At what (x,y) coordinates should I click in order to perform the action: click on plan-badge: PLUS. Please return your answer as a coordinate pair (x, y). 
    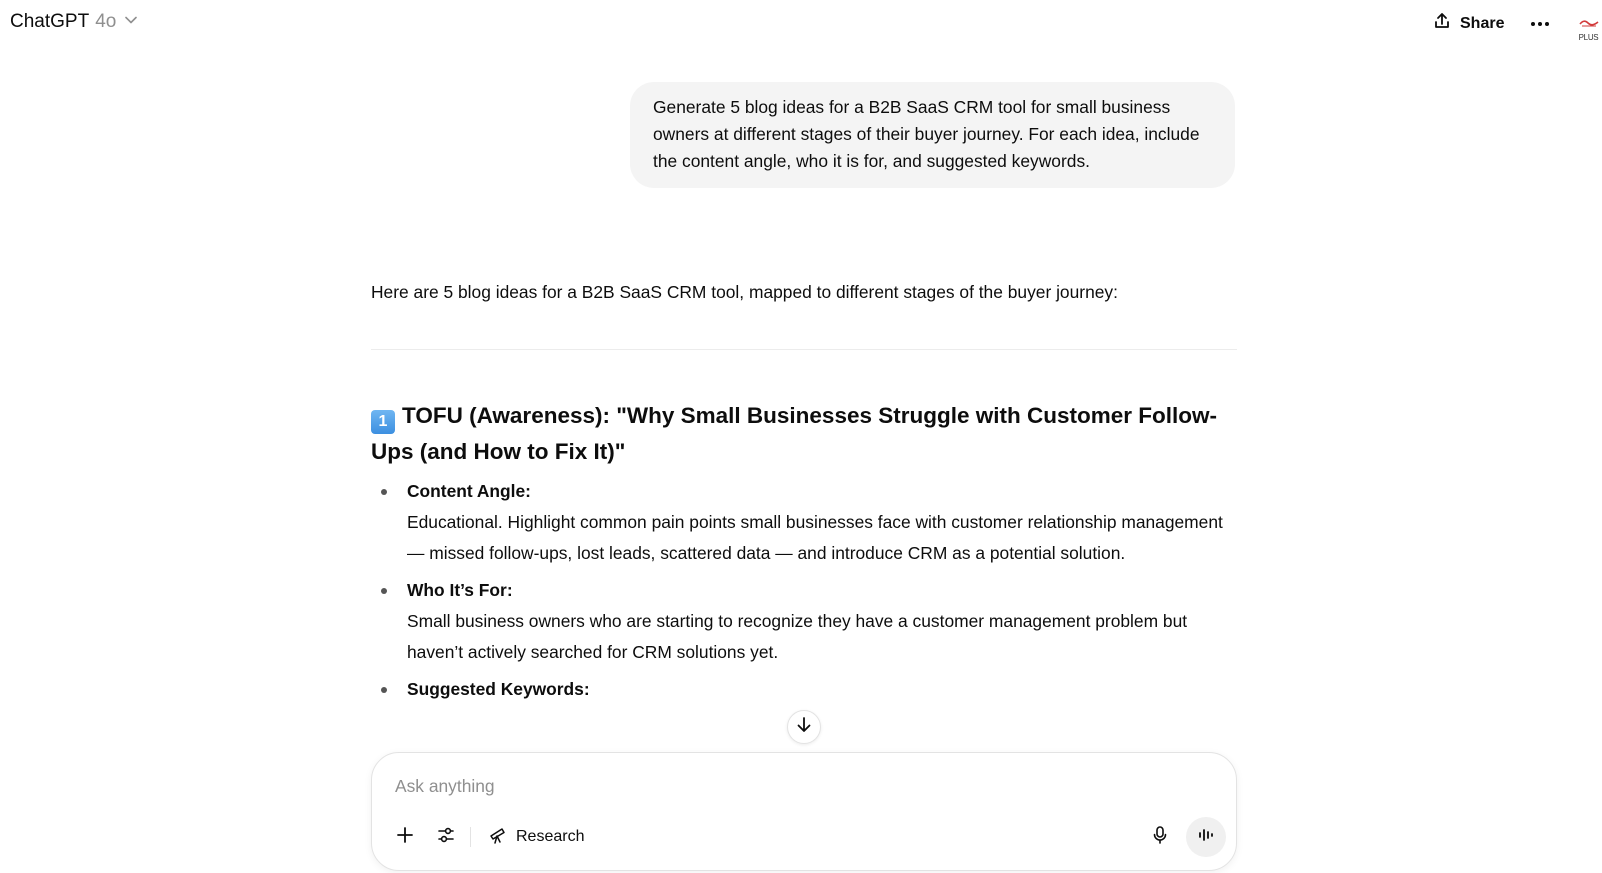
    Looking at the image, I should click on (1588, 37).